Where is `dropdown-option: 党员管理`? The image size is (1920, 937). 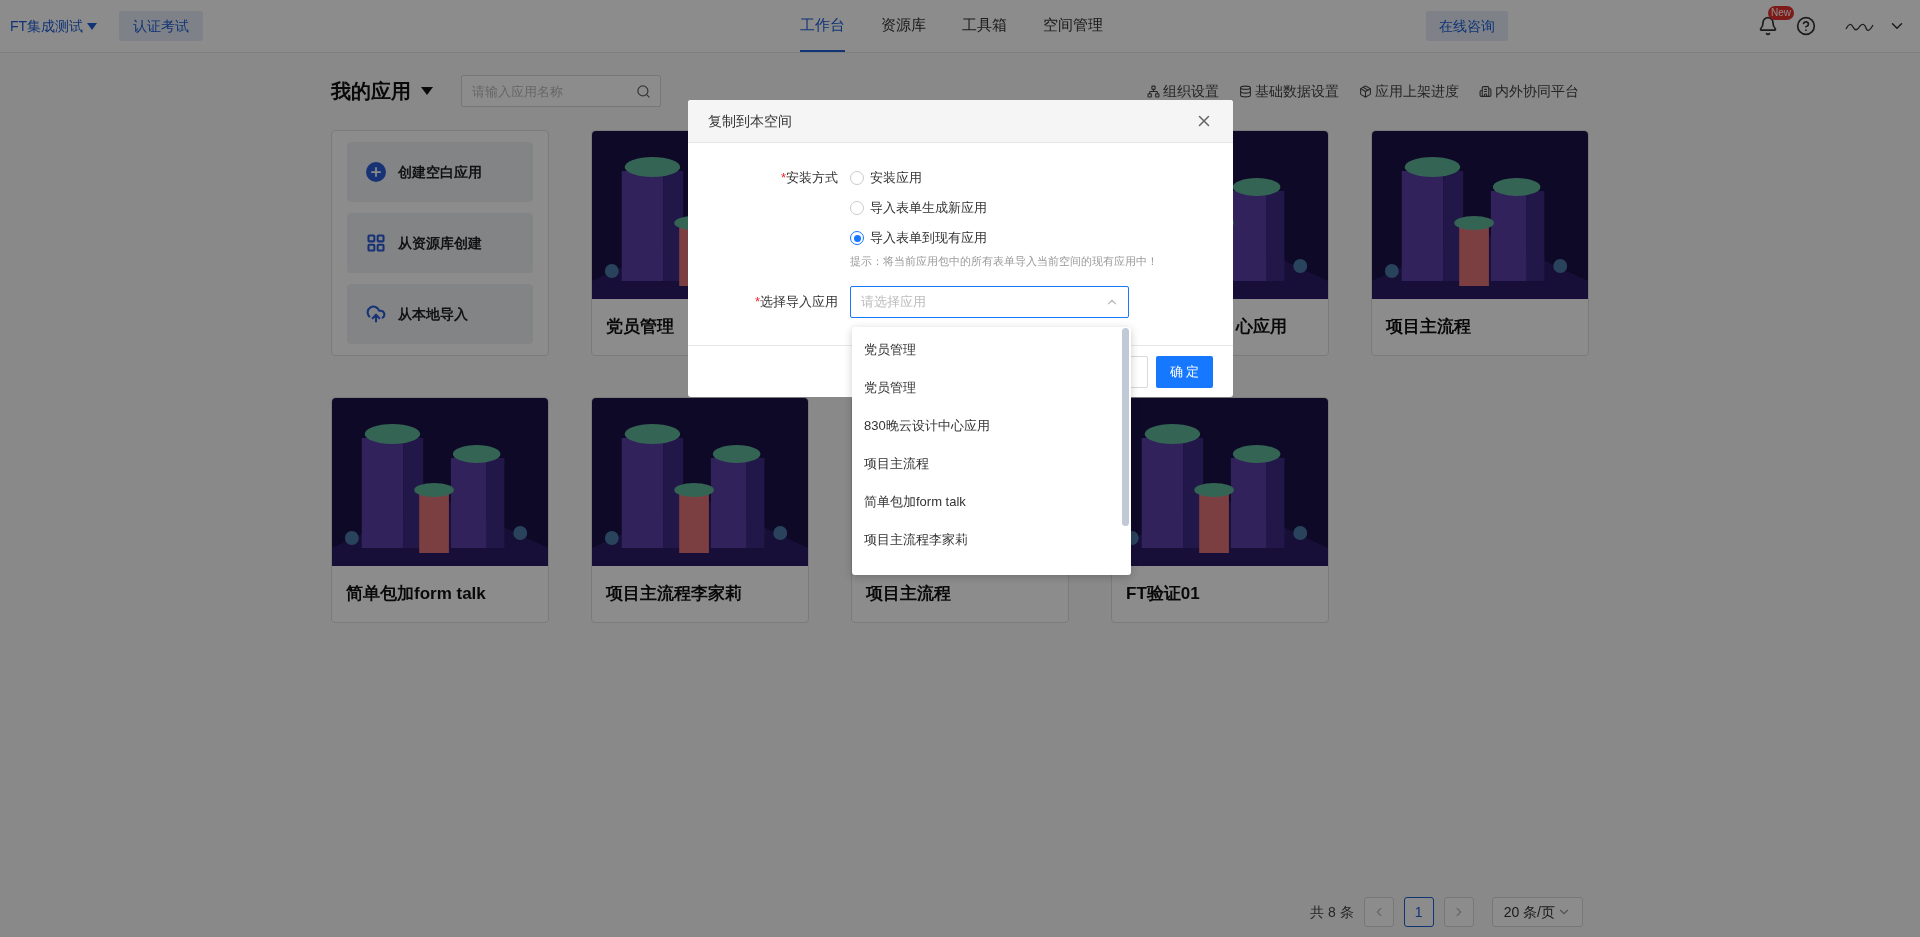 dropdown-option: 党员管理 is located at coordinates (987, 350).